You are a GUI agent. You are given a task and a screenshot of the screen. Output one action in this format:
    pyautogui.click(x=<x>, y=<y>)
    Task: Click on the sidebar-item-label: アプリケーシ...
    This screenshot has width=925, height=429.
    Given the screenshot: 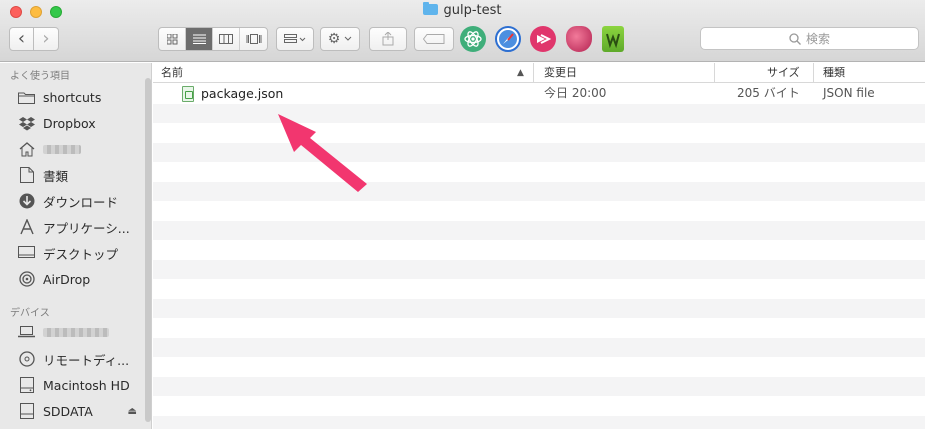 What is the action you would take?
    pyautogui.click(x=86, y=228)
    